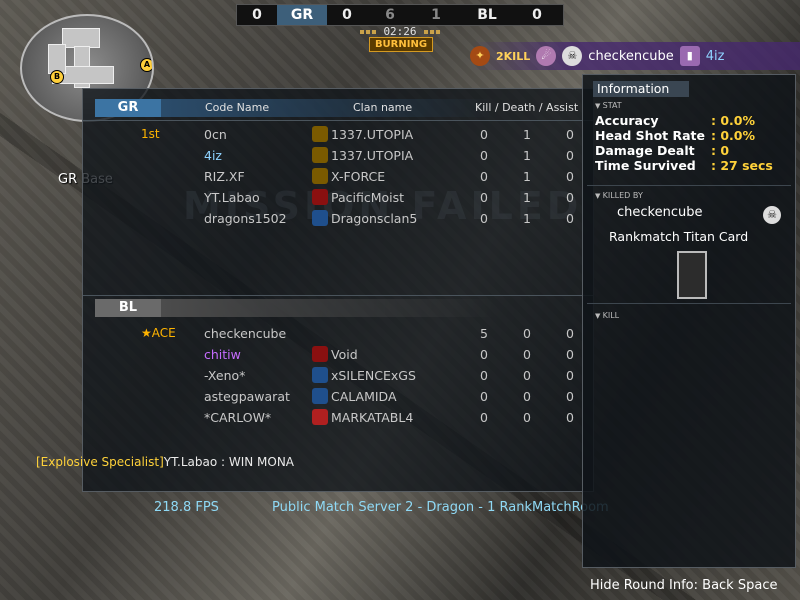 This screenshot has width=800, height=600. I want to click on titan-card-icon, so click(692, 275).